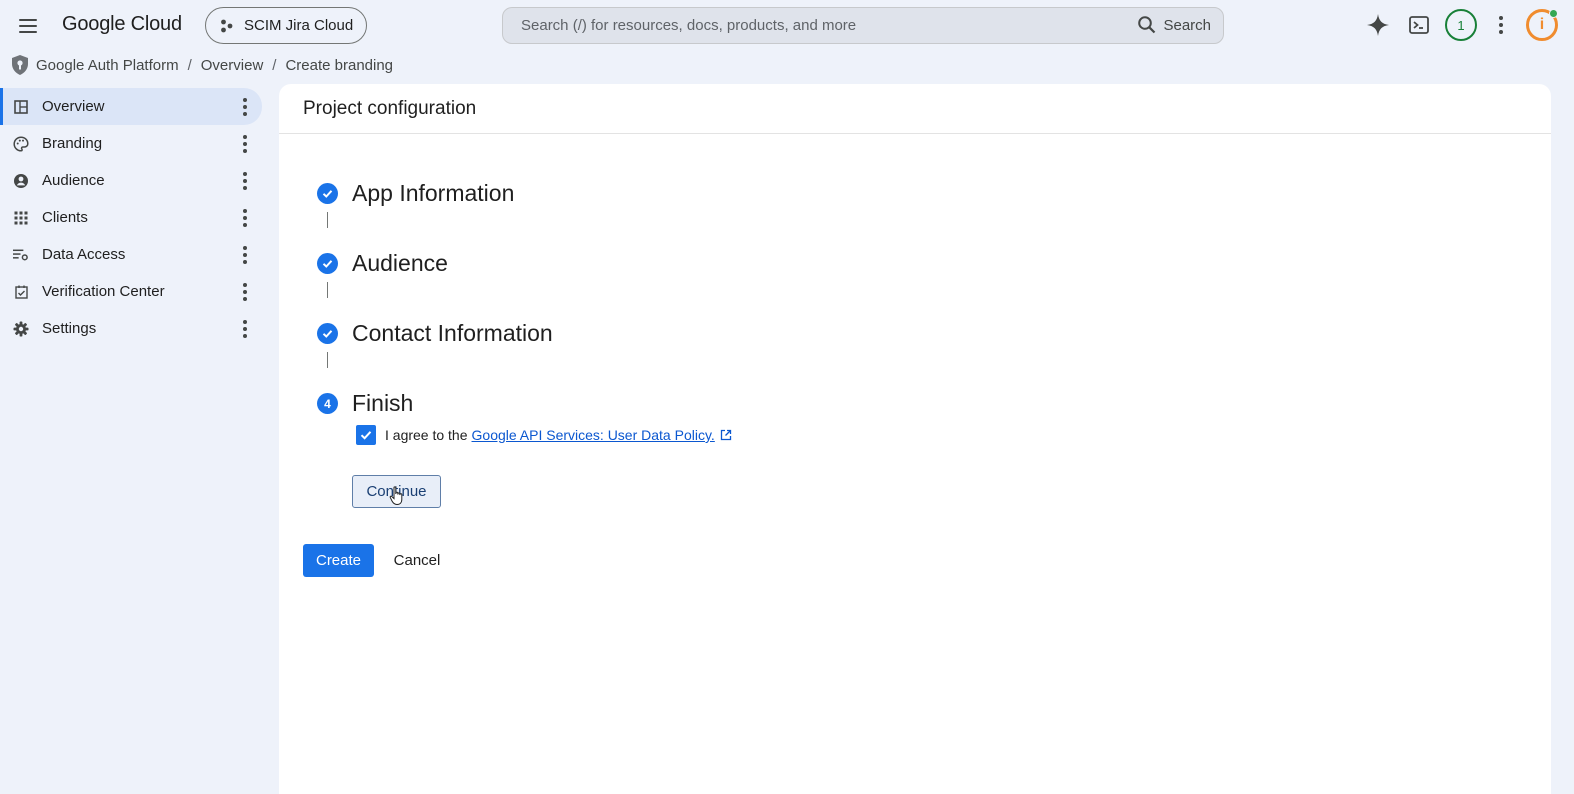 This screenshot has width=1574, height=794. What do you see at coordinates (73, 180) in the screenshot?
I see `sidebar-item-label: Audience` at bounding box center [73, 180].